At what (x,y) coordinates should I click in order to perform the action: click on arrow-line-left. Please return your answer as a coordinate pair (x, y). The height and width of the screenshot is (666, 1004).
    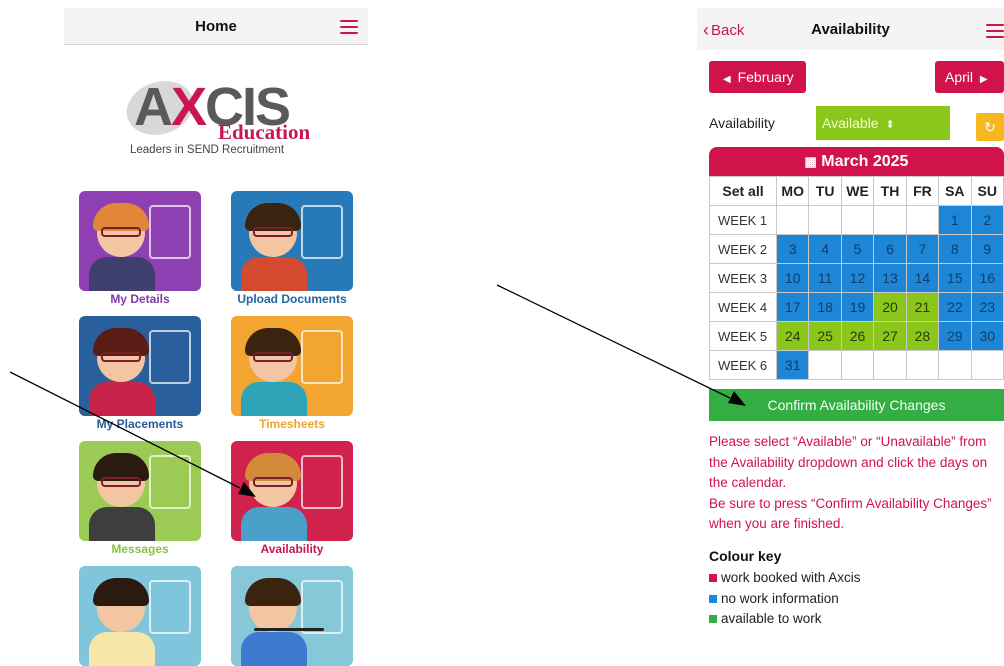
    Looking at the image, I should click on (125, 430).